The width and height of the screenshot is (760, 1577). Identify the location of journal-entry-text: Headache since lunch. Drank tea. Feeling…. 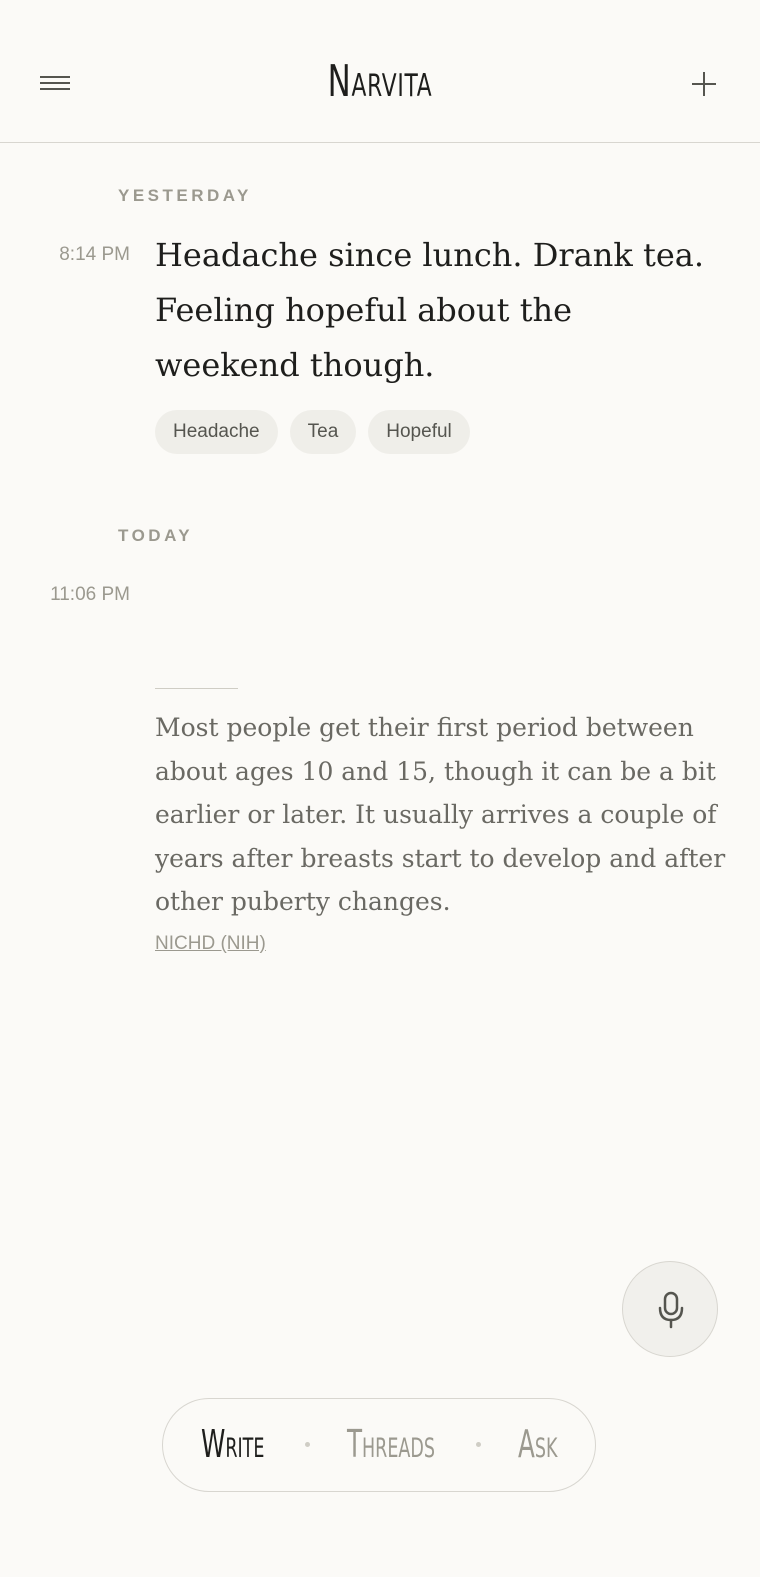
(440, 310).